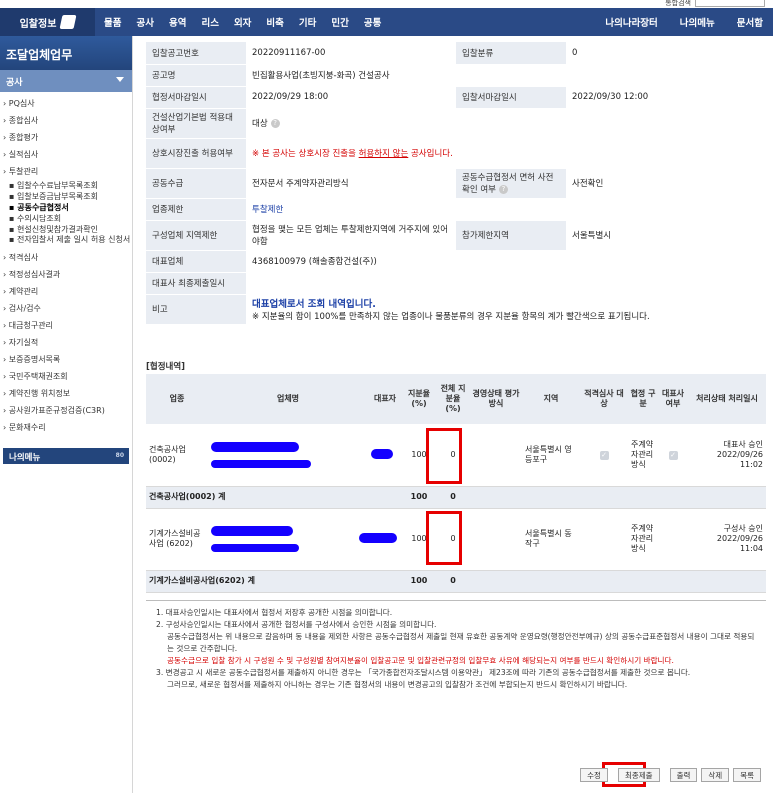 This screenshot has width=773, height=793. I want to click on sidebar-subitem-active: ▪ 공동수급협정서, so click(67, 207).